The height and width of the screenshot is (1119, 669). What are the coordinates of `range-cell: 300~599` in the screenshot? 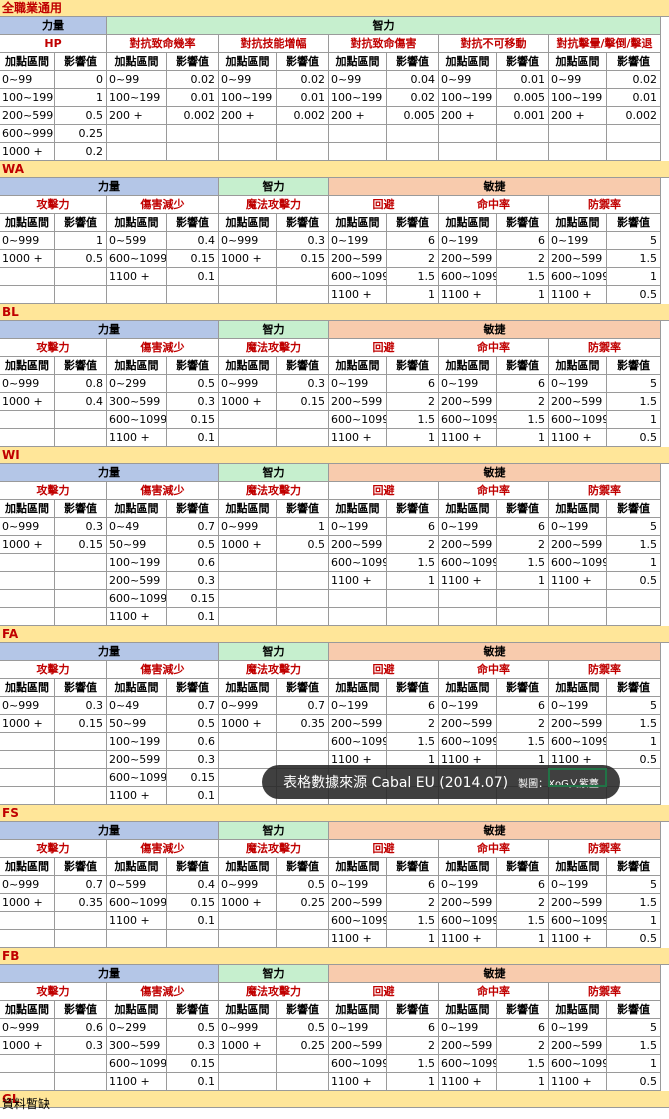 It's located at (137, 402).